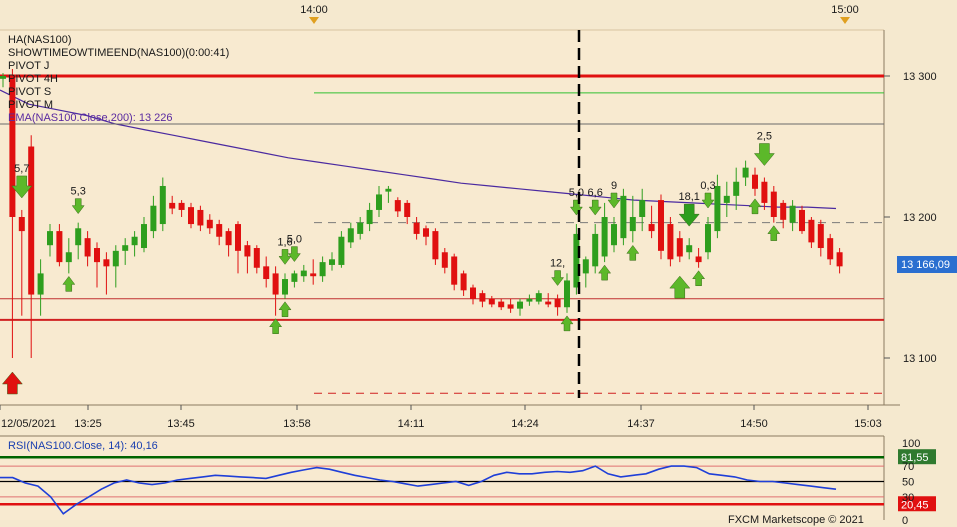 This screenshot has width=957, height=527. I want to click on signal-label: 5,7, so click(21, 169).